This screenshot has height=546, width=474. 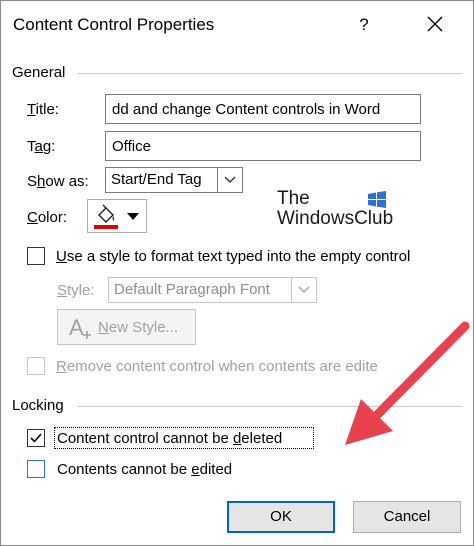 I want to click on show-as-value: Start/End Tag, so click(x=156, y=179).